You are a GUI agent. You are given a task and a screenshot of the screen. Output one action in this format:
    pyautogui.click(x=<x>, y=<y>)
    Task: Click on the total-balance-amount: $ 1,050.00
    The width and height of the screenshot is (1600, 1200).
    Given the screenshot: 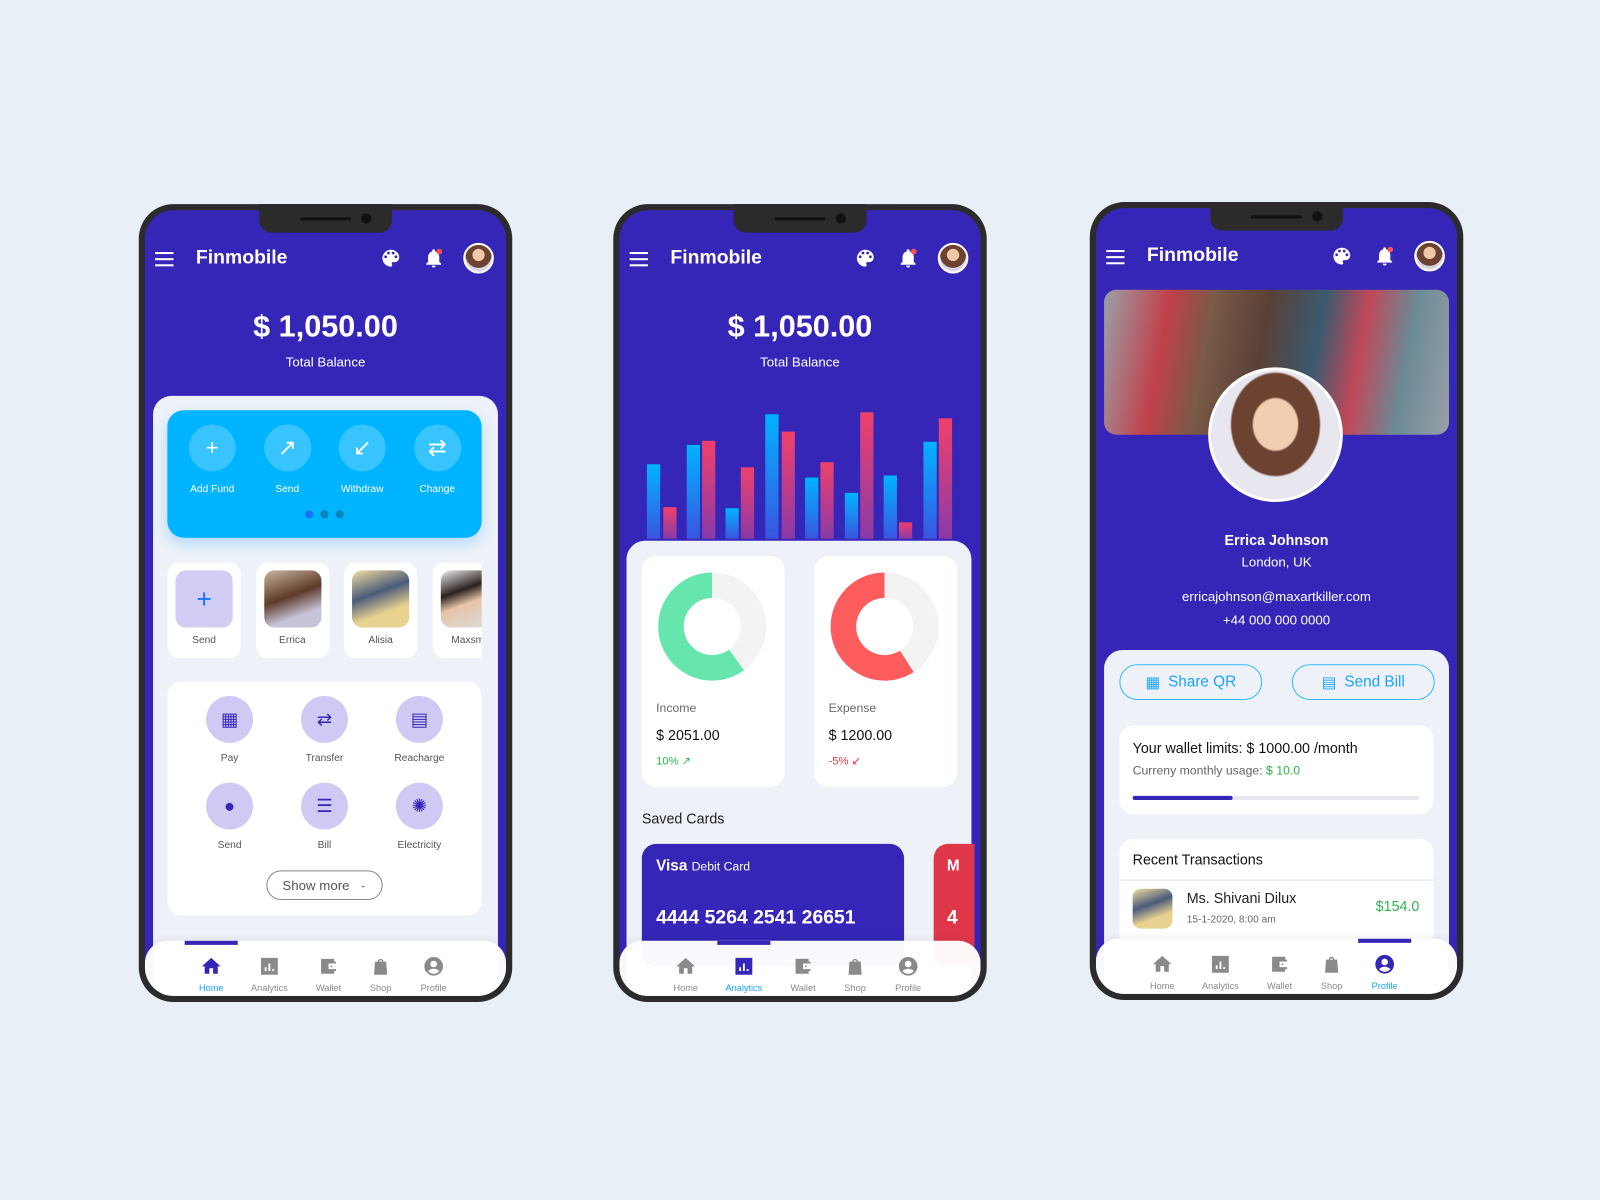 What is the action you would take?
    pyautogui.click(x=325, y=327)
    